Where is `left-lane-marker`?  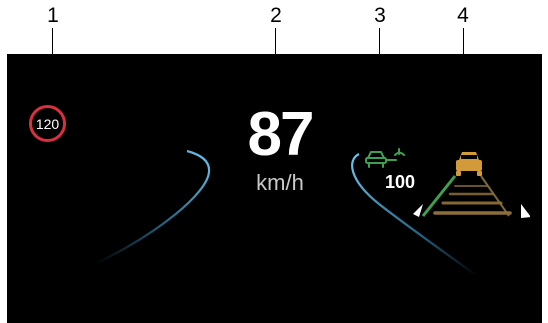 left-lane-marker is located at coordinates (418, 210).